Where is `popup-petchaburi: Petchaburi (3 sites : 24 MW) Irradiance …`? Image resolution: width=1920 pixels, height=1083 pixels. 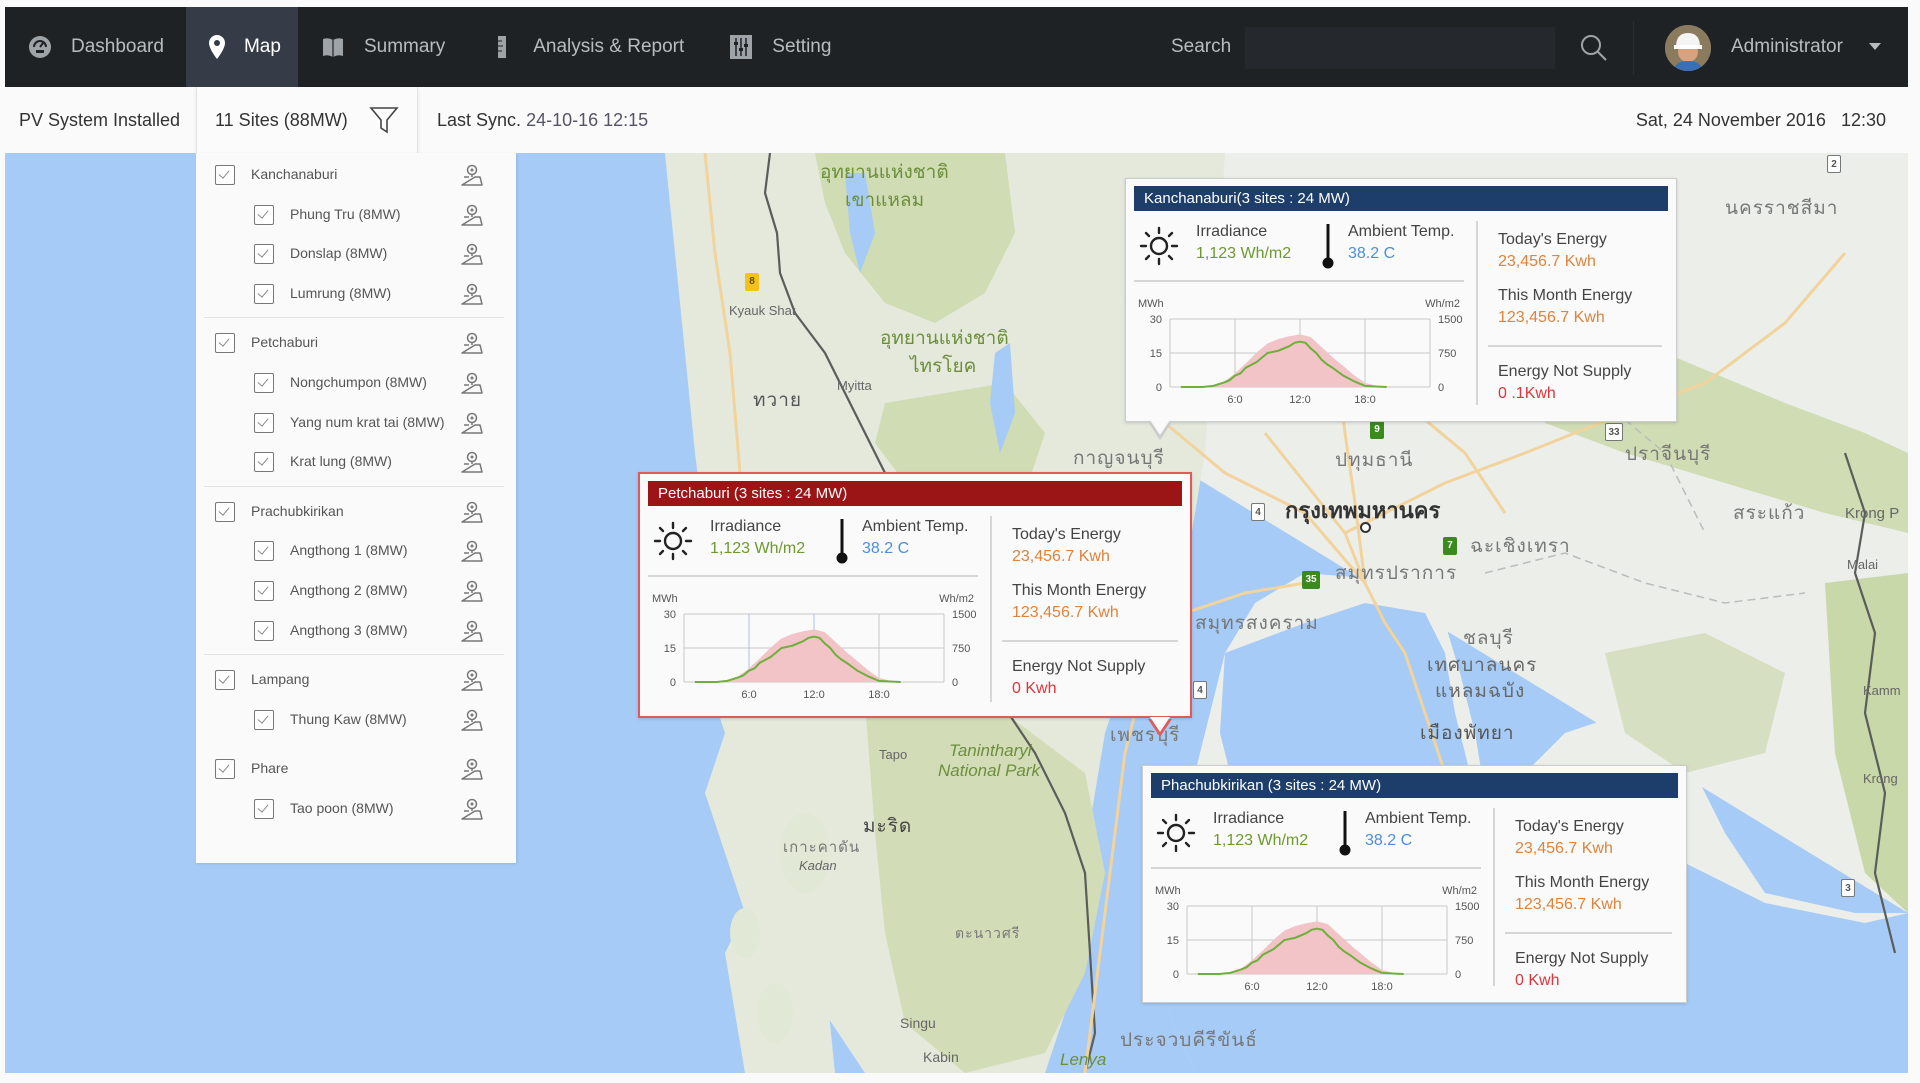 popup-petchaburi: Petchaburi (3 sites : 24 MW) Irradiance … is located at coordinates (915, 604).